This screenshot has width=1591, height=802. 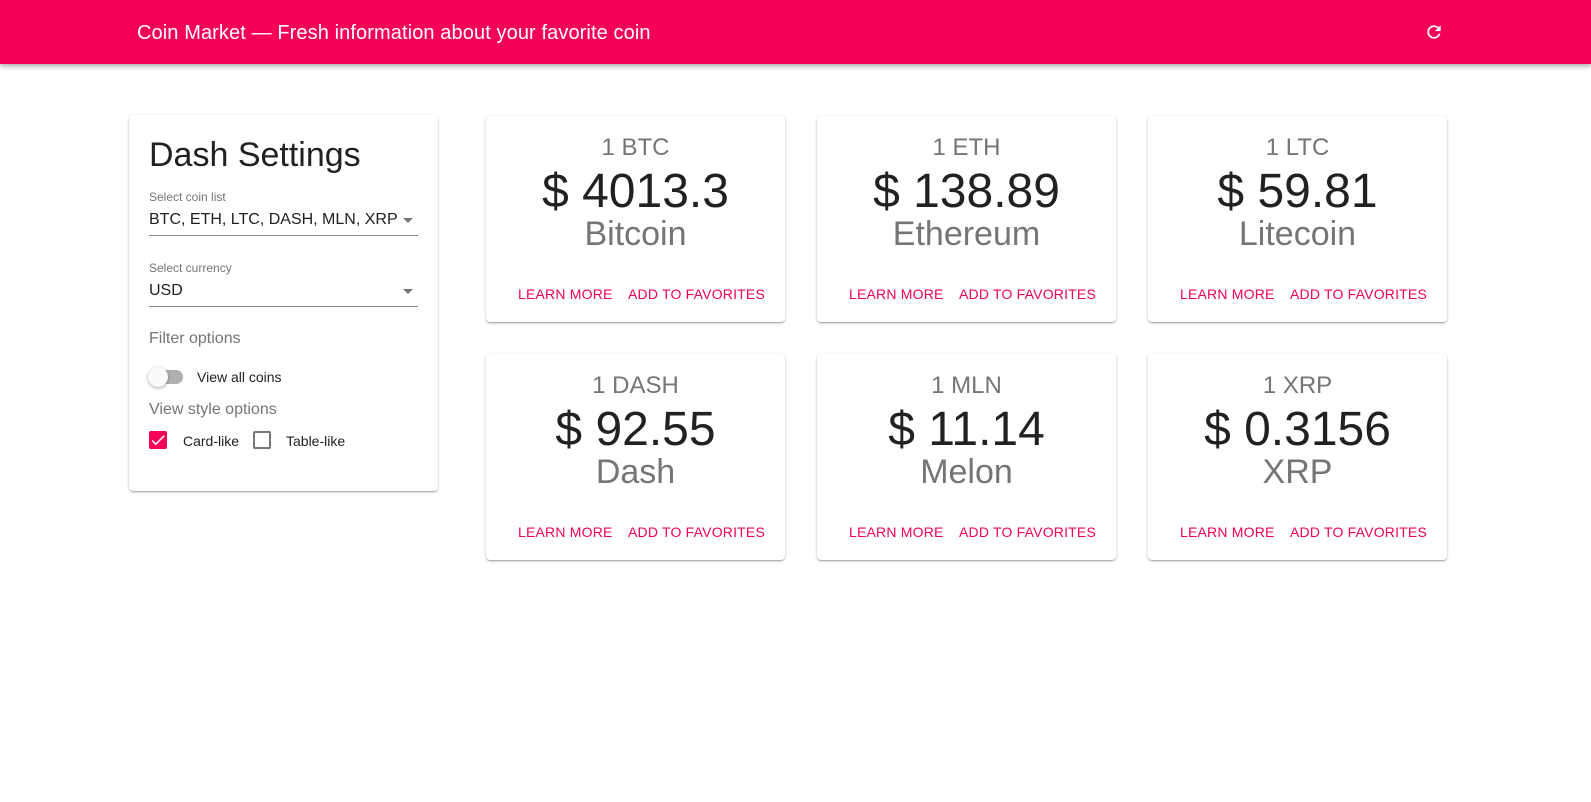 I want to click on coin-name: Ethereum, so click(x=966, y=234).